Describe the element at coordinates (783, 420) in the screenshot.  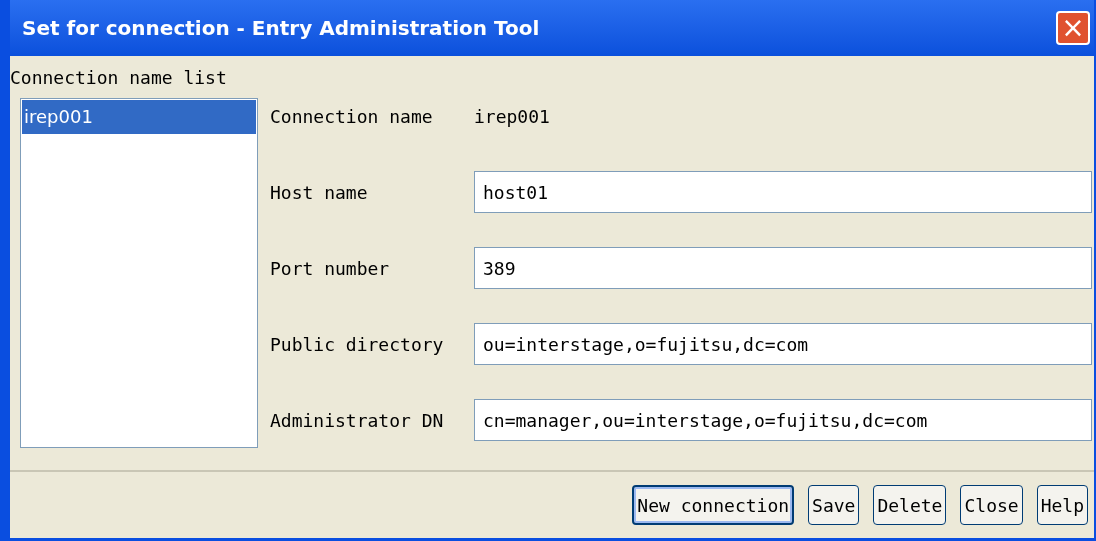
I see `input-field: cn=manager,ou=interstage,o=fujitsu,dc=com` at that location.